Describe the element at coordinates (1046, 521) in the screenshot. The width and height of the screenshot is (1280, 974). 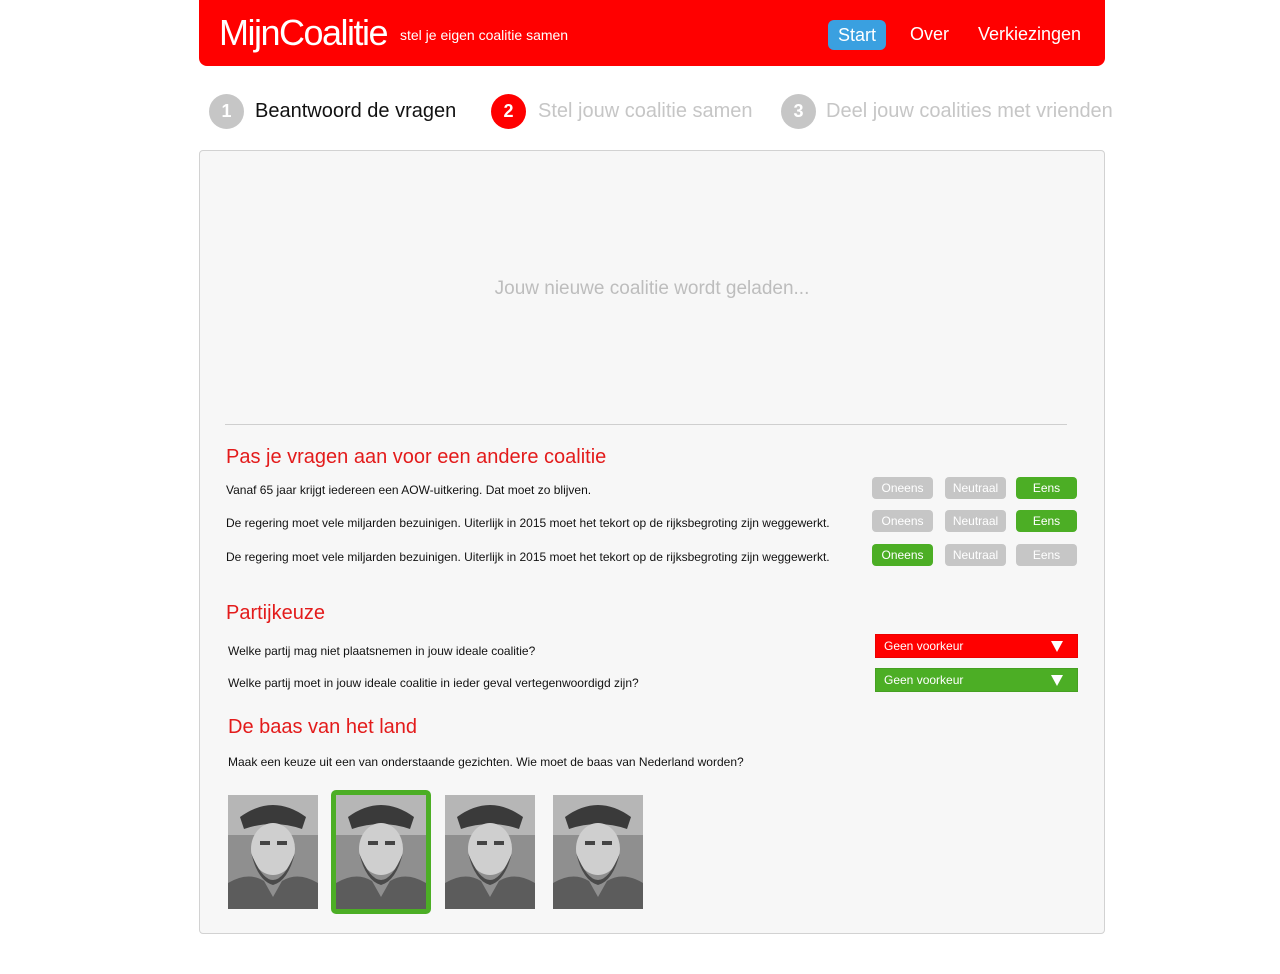
I see `question-2-eens-button: Eens` at that location.